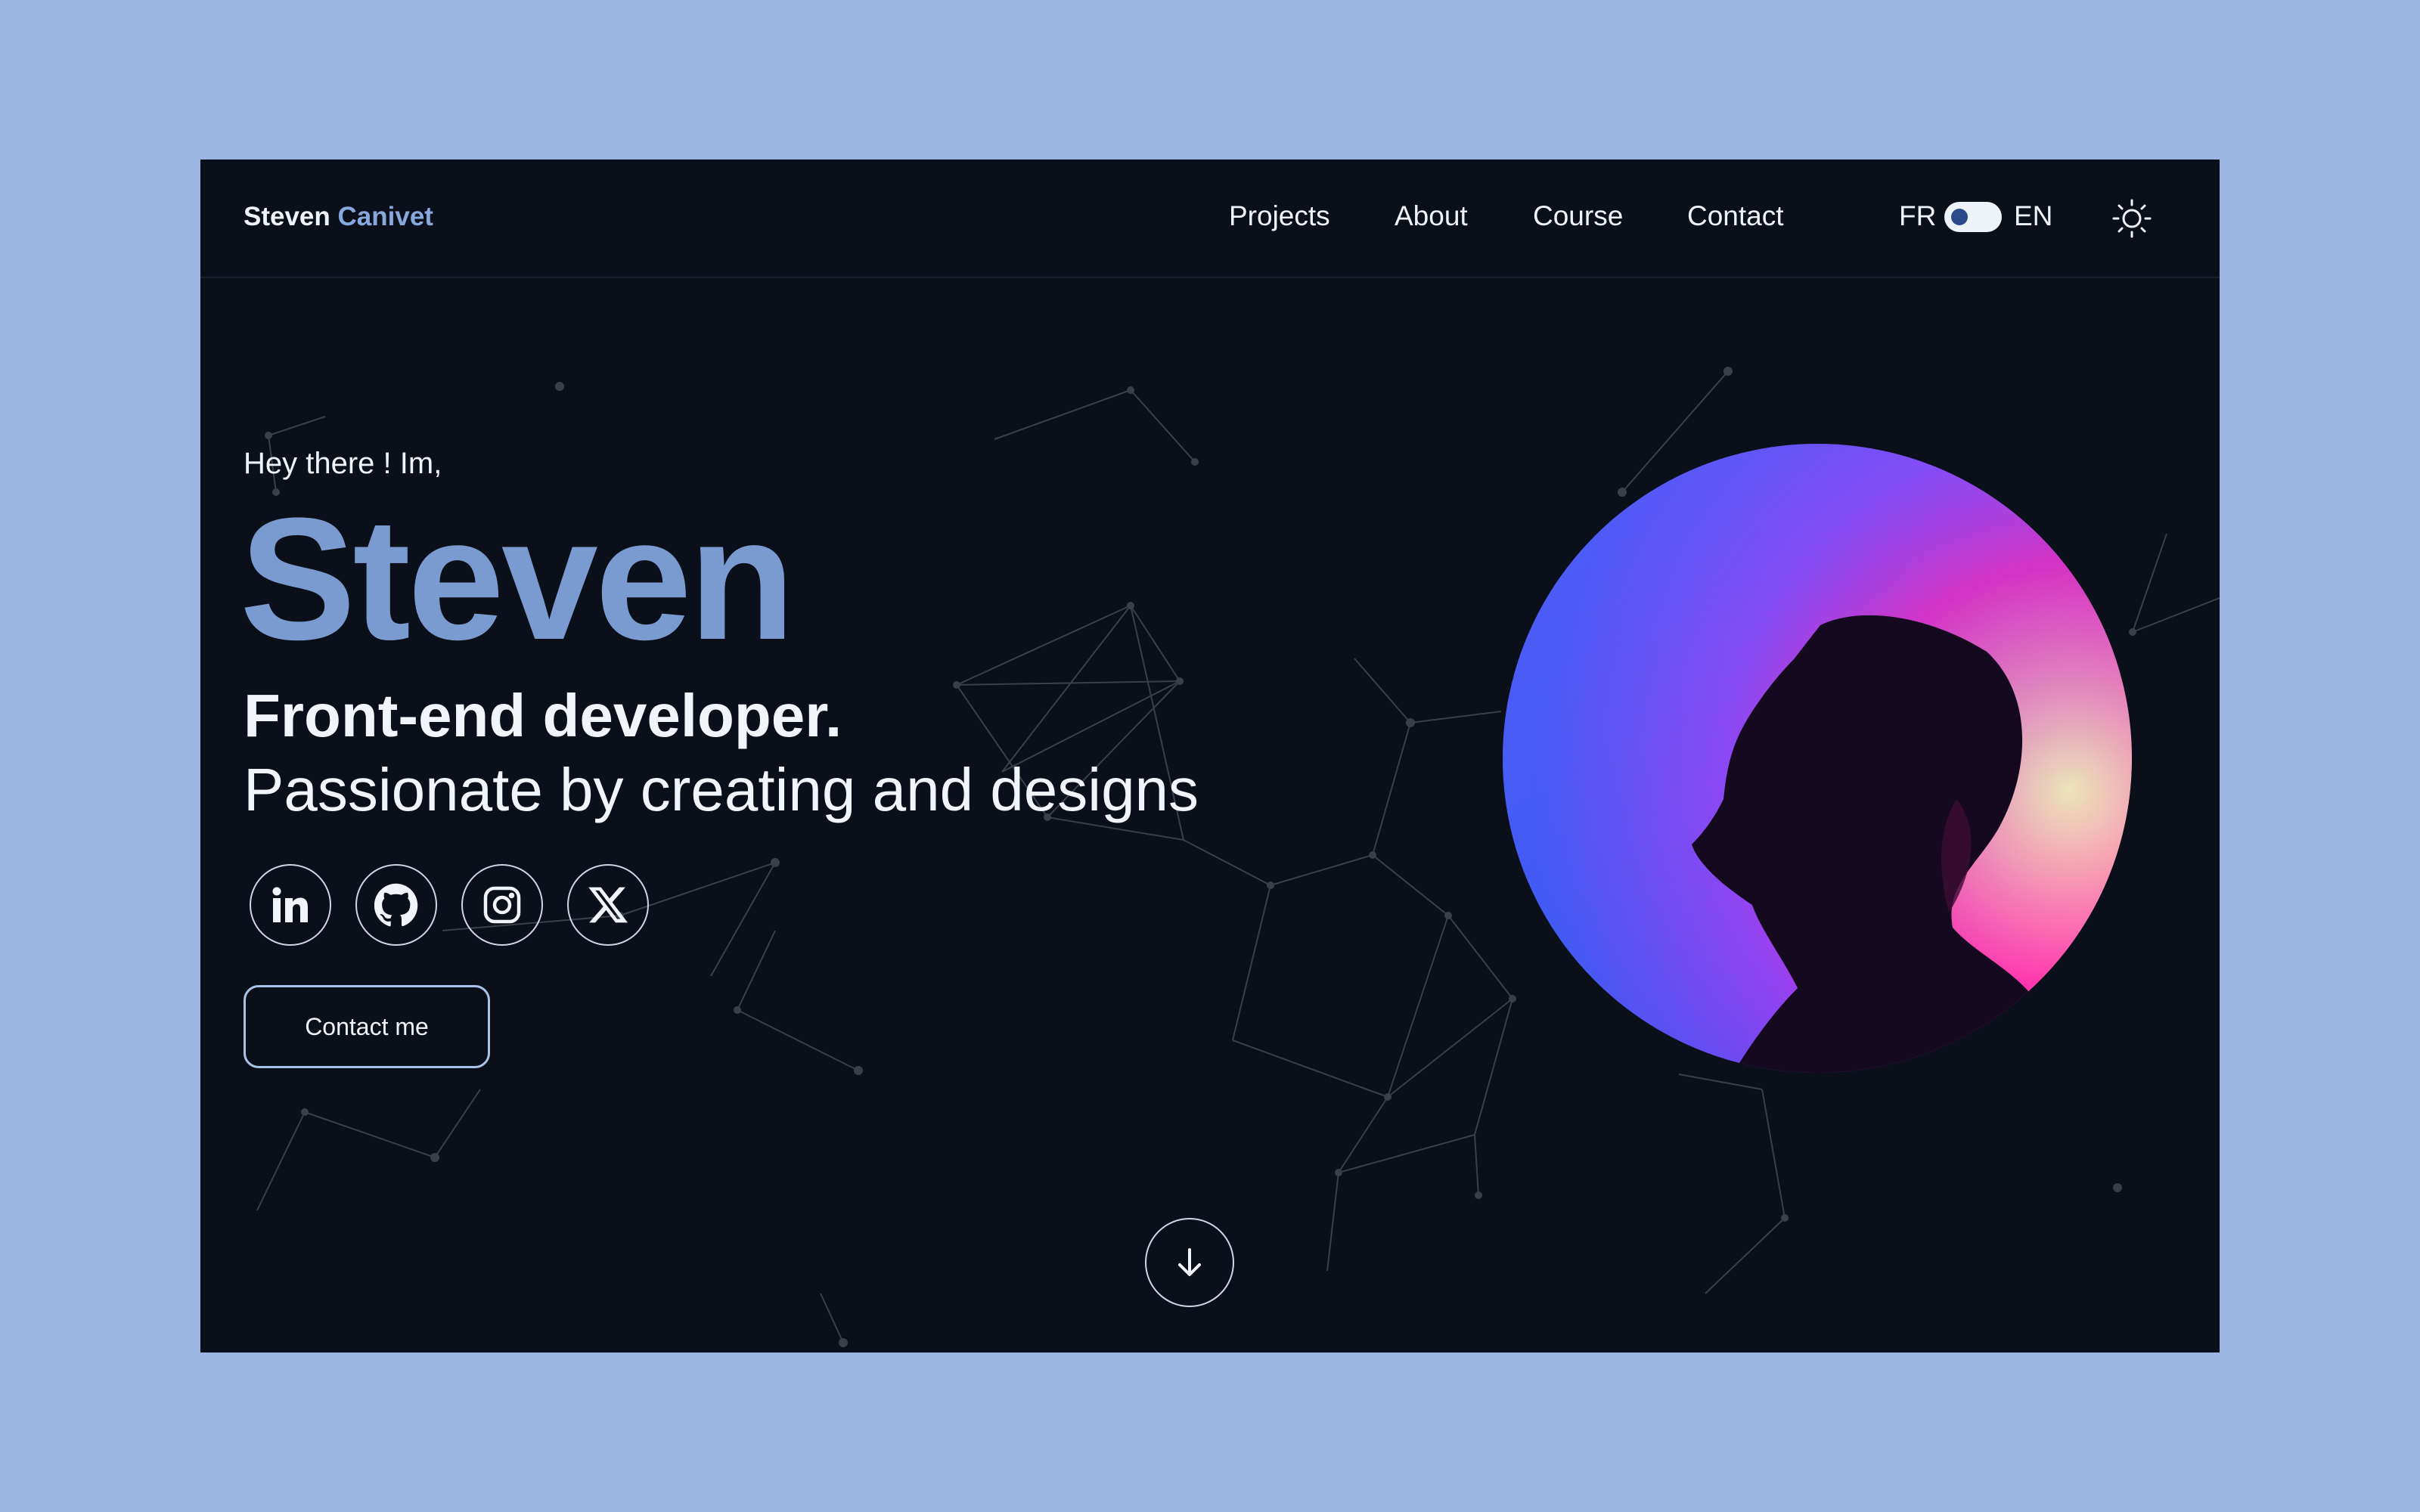 Image resolution: width=2420 pixels, height=1512 pixels. What do you see at coordinates (1817, 759) in the screenshot?
I see `profile-photo` at bounding box center [1817, 759].